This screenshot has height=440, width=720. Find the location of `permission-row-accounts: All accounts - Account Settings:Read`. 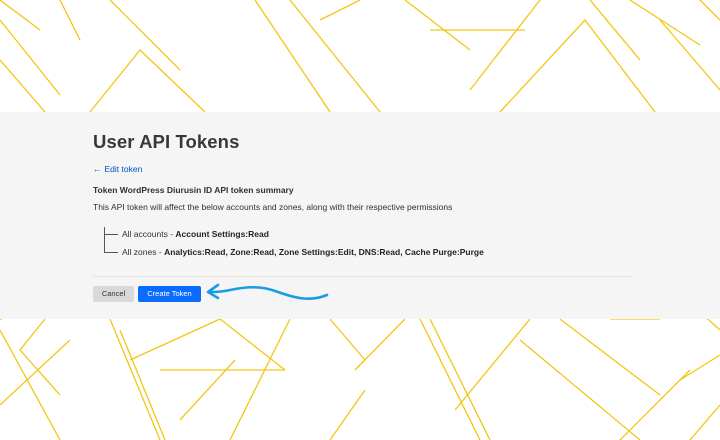

permission-row-accounts: All accounts - Account Settings:Read is located at coordinates (186, 235).